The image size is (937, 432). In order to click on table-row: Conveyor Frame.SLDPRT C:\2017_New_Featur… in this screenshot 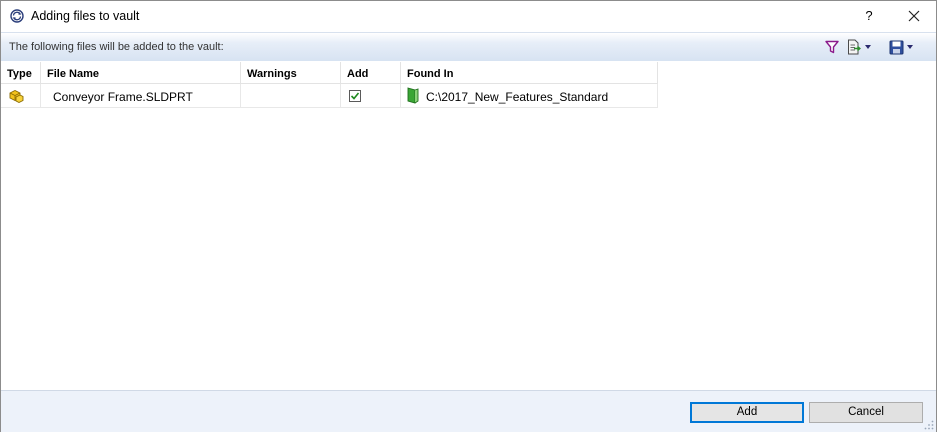, I will do `click(329, 96)`.